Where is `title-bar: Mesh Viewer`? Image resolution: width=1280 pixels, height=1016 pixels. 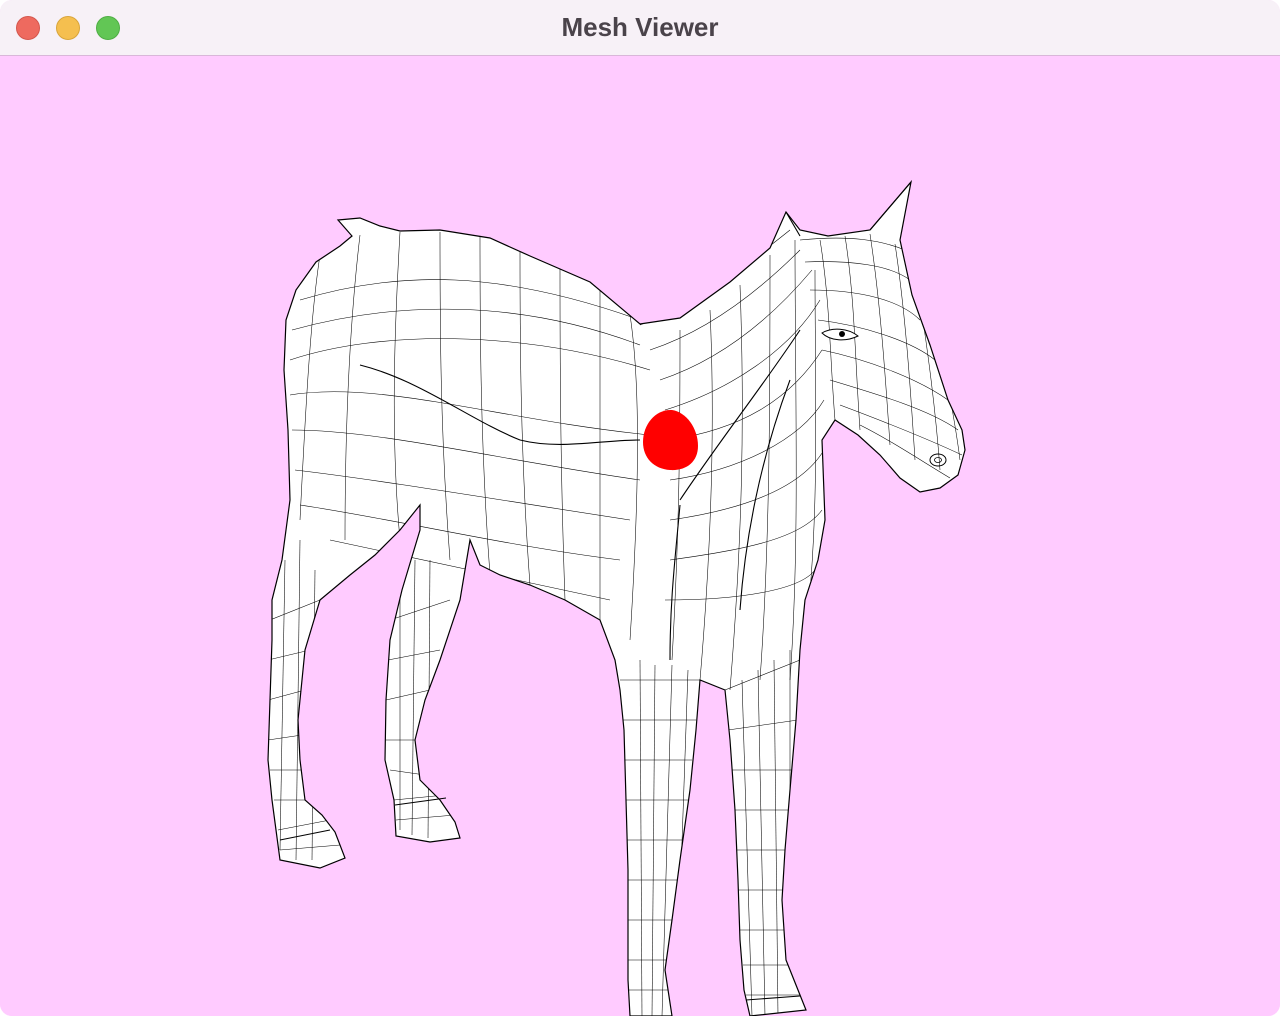 title-bar: Mesh Viewer is located at coordinates (640, 28).